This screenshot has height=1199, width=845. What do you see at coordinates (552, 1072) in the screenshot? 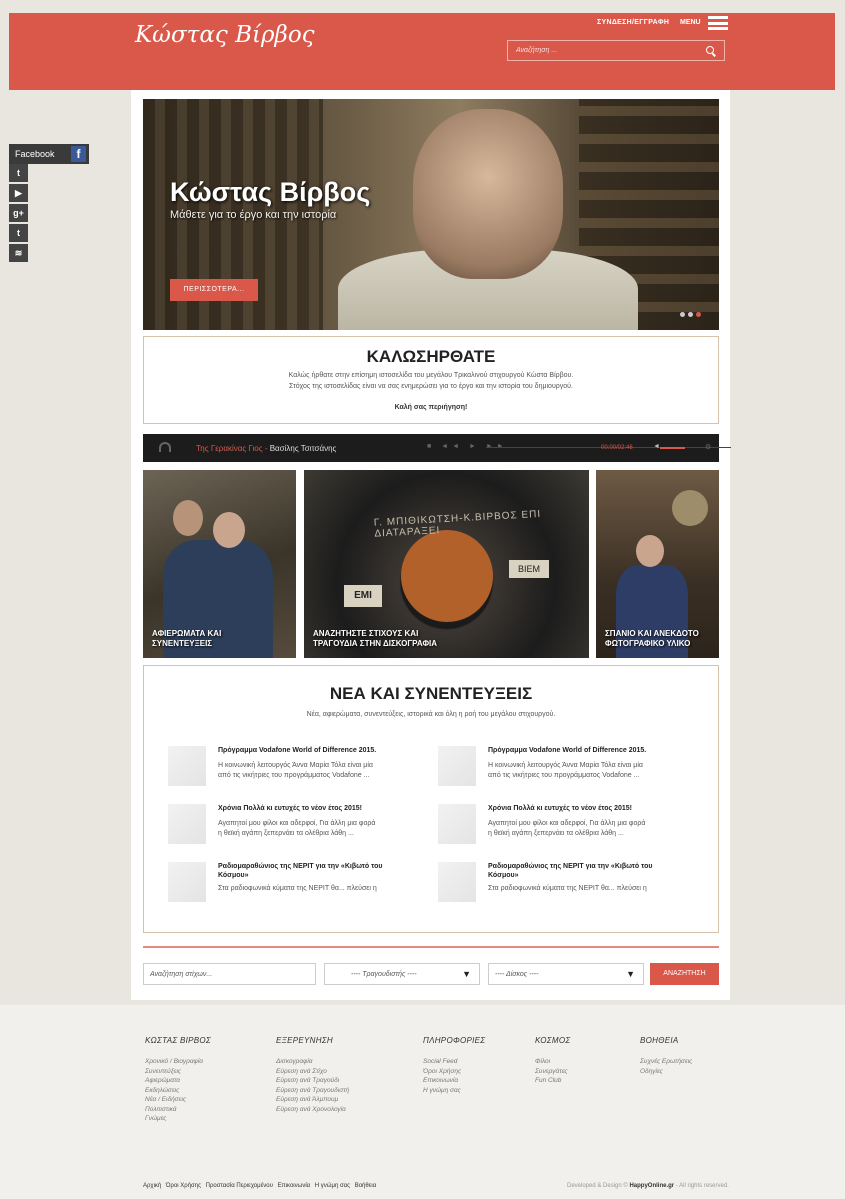
I see `footer-link: Συνεργάτες` at bounding box center [552, 1072].